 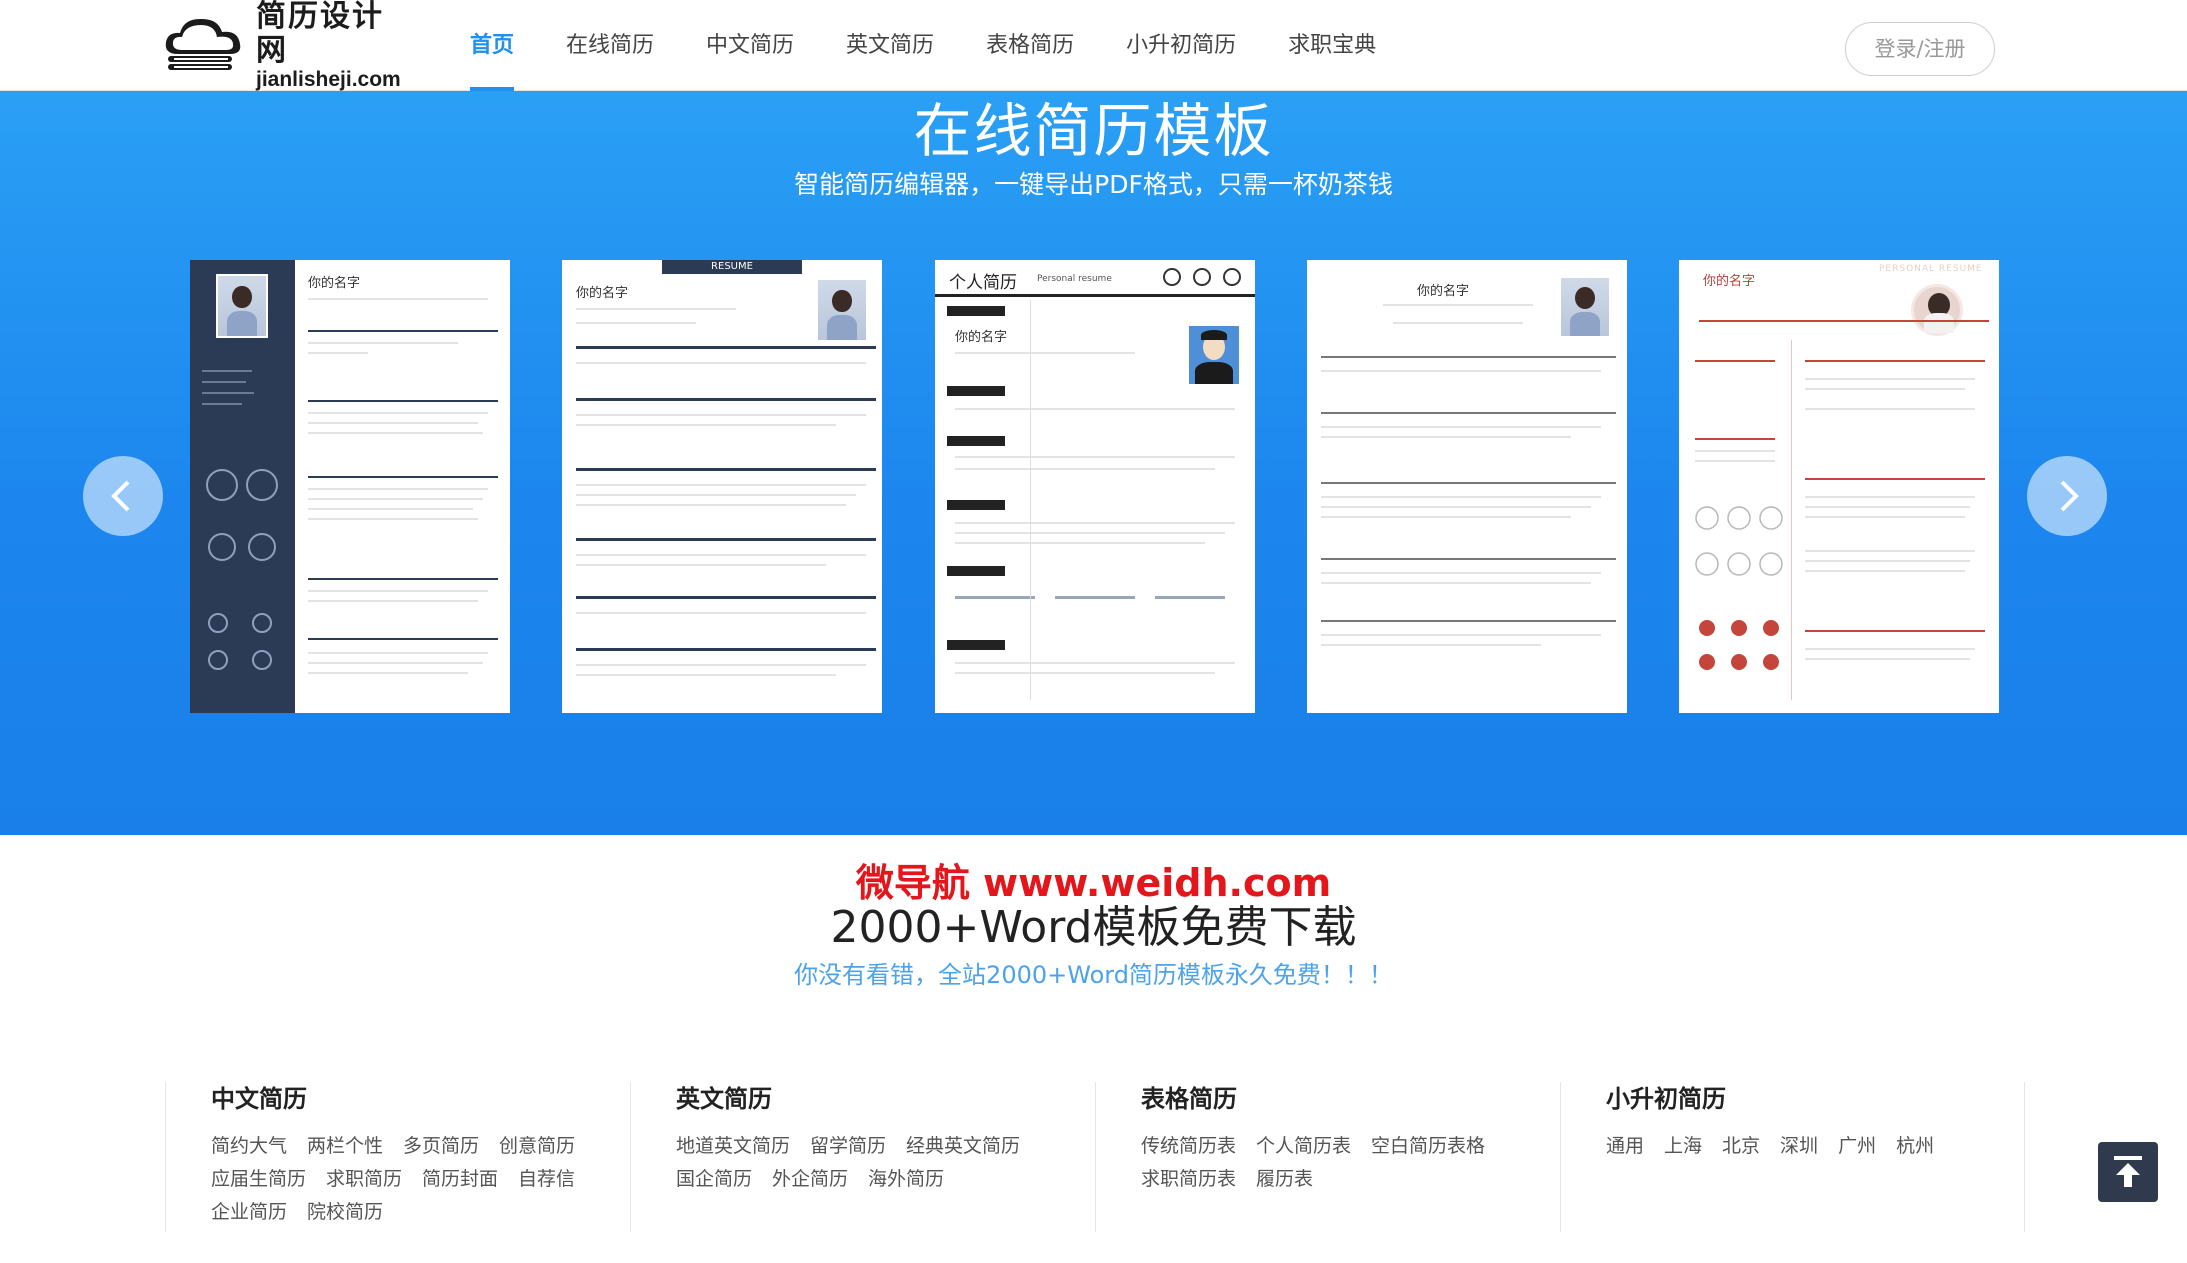 I want to click on category-link: 通用, so click(x=1625, y=1146).